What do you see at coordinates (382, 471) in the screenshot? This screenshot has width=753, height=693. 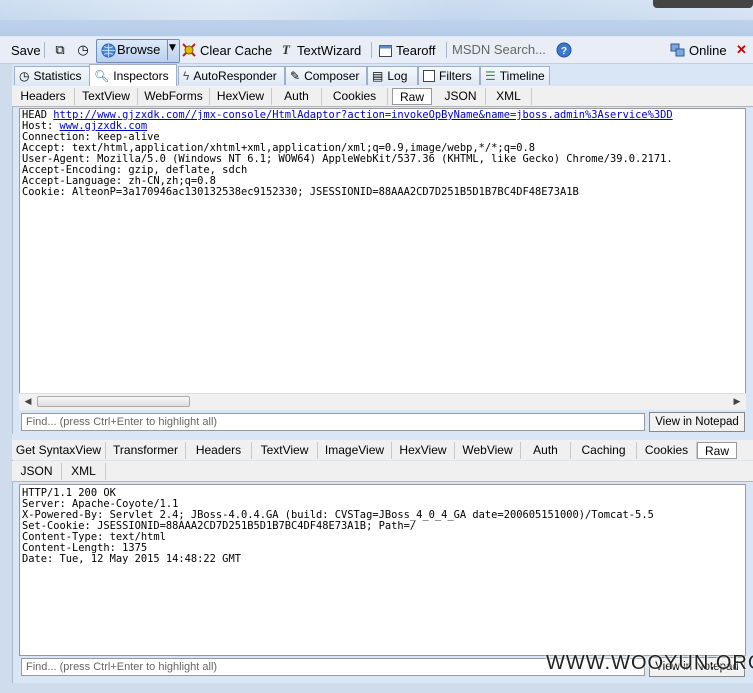 I see `response-inspector-tabs-row2: JSON XML` at bounding box center [382, 471].